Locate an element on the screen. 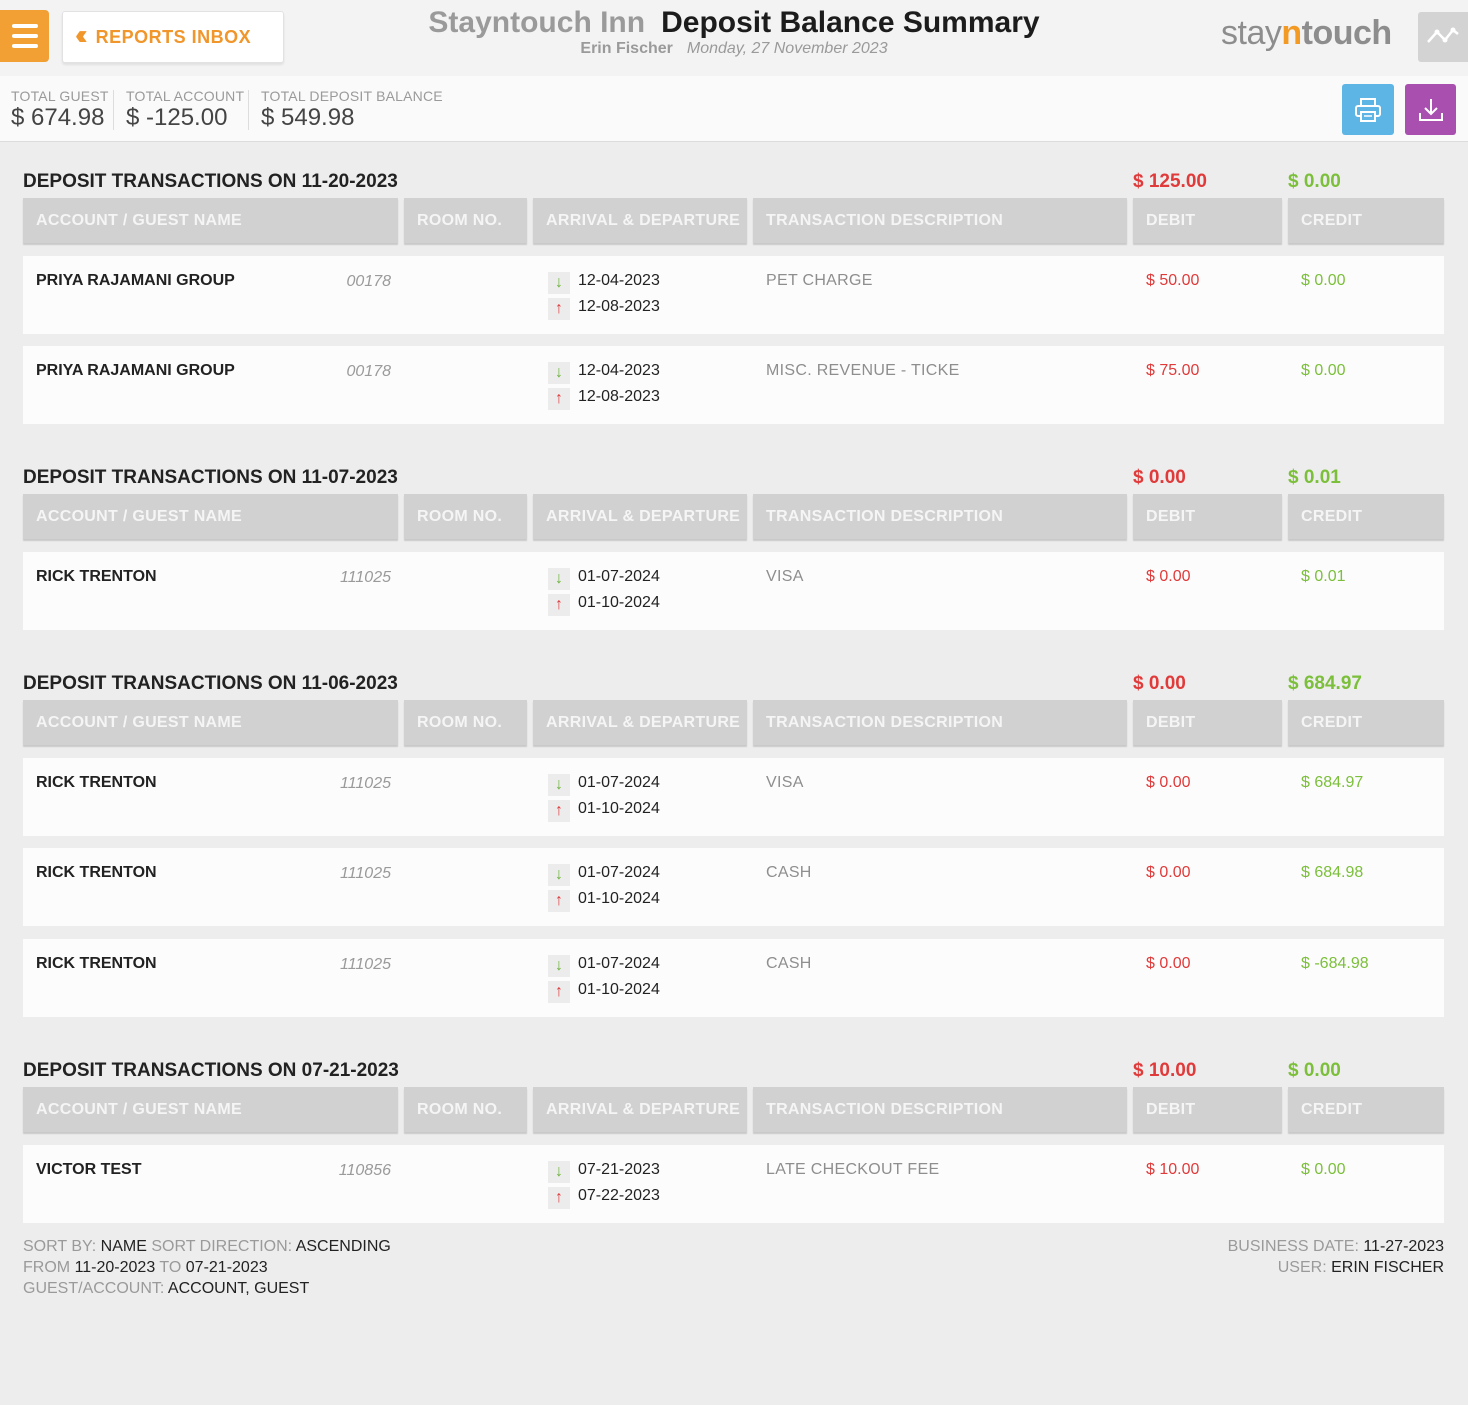  download-button is located at coordinates (1430, 109).